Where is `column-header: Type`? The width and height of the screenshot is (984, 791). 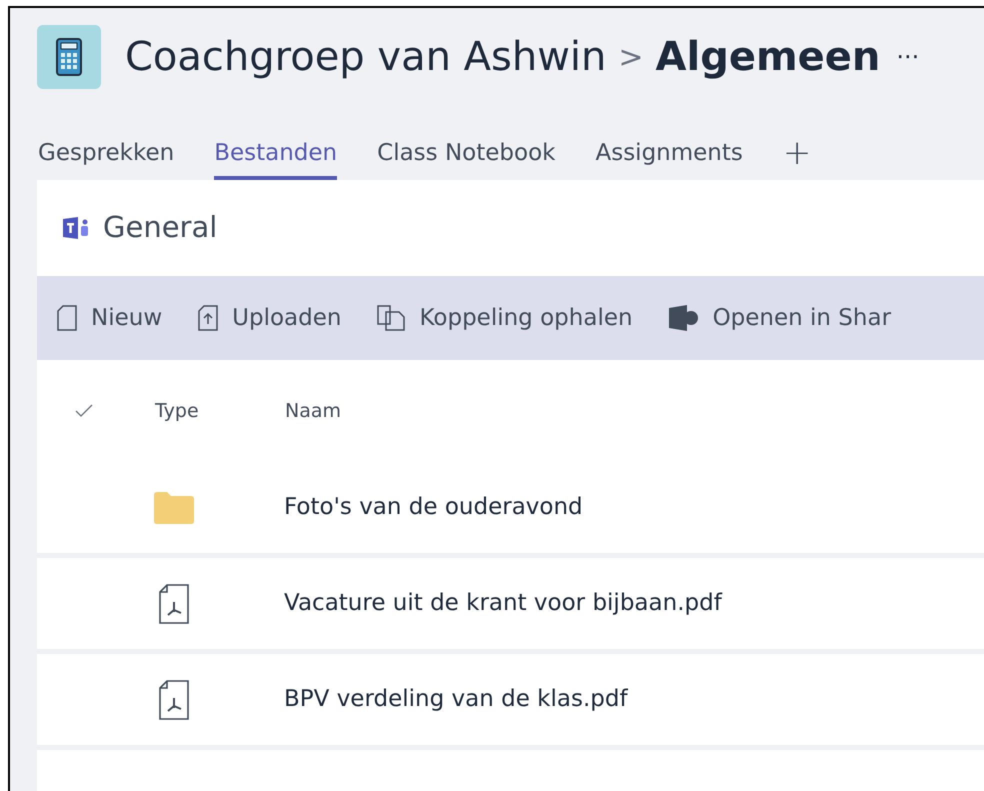
column-header: Type is located at coordinates (220, 411).